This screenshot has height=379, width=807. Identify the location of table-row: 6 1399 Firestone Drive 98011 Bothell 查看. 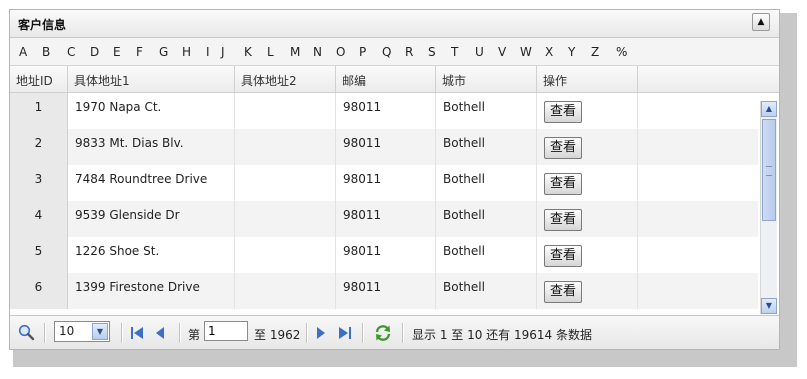
(384, 291).